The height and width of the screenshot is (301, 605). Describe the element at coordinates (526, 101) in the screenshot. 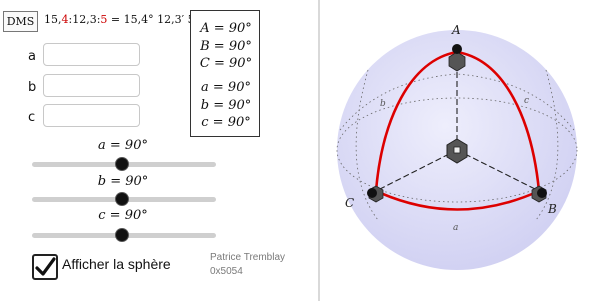

I see `edge-c-label: c` at that location.